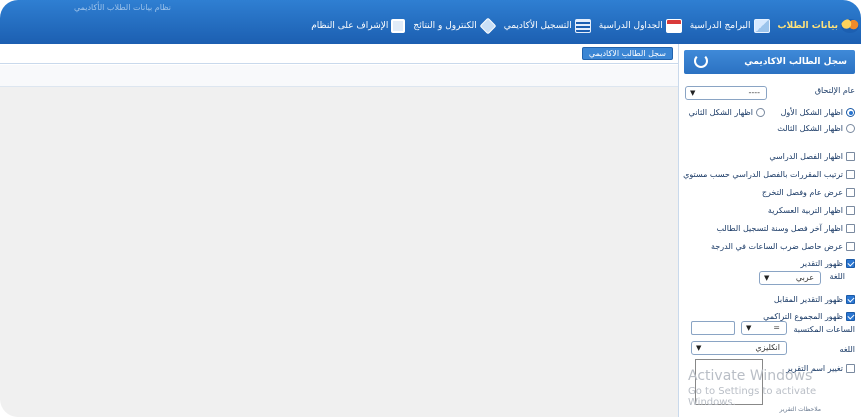 The height and width of the screenshot is (417, 861). What do you see at coordinates (800, 409) in the screenshot?
I see `report-notes-label: ملاحظات التقرير` at bounding box center [800, 409].